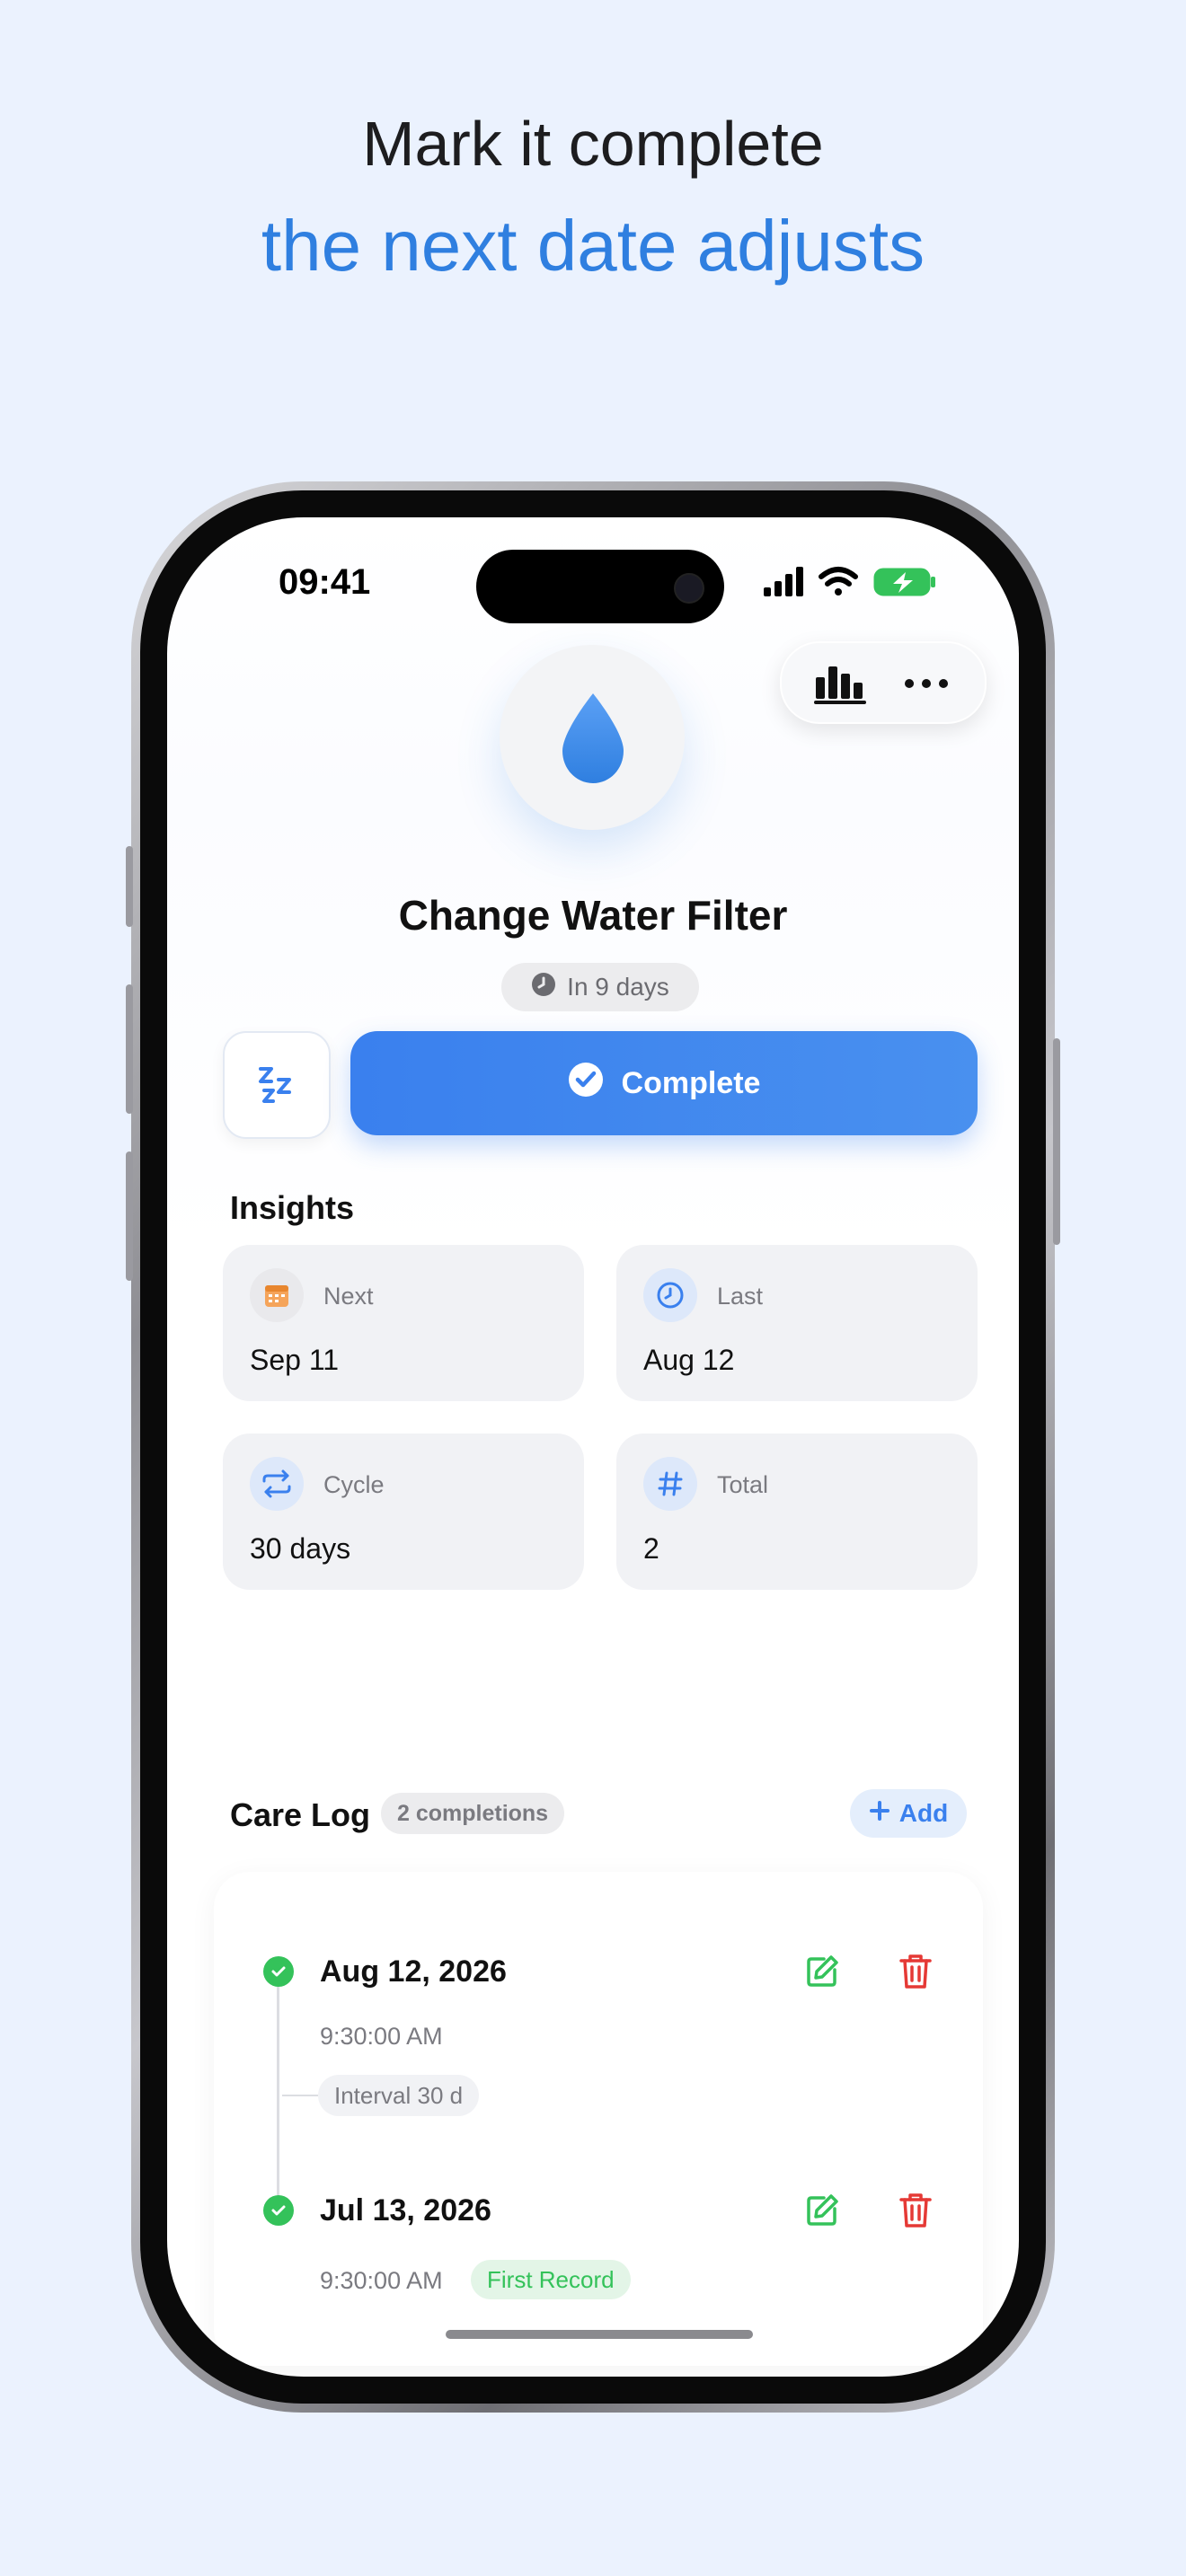  Describe the element at coordinates (593, 246) in the screenshot. I see `promo-subheadline: the next date adjusts` at that location.